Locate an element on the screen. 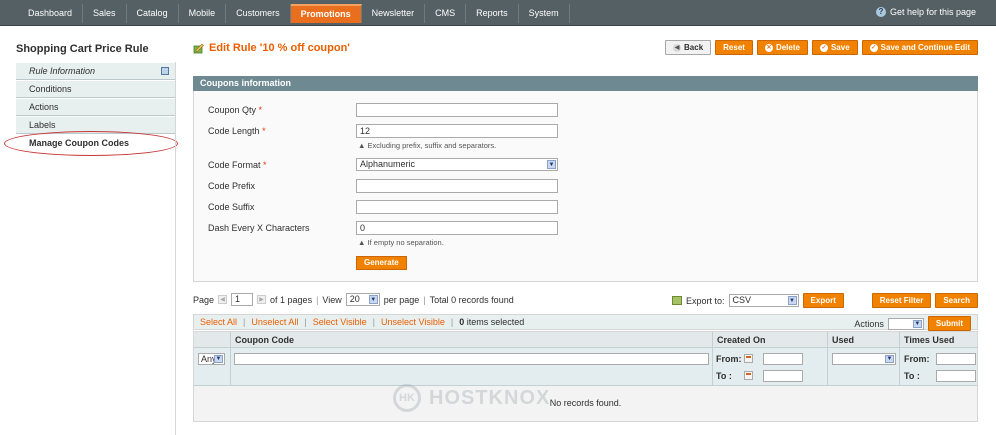 The image size is (996, 435). created-from-input is located at coordinates (783, 359).